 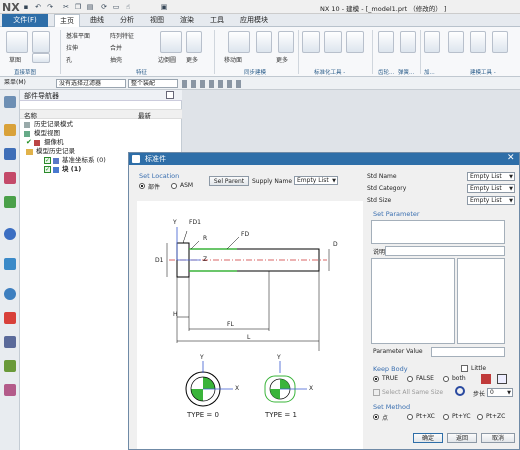 I want to click on system-materials-icon, so click(x=10, y=318).